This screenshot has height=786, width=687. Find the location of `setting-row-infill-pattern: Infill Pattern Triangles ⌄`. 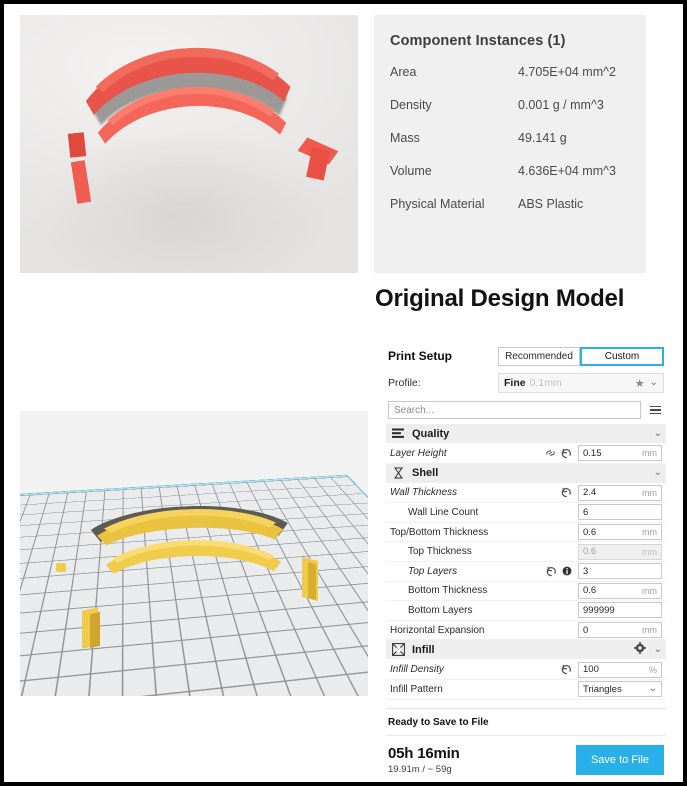

setting-row-infill-pattern: Infill Pattern Triangles ⌄ is located at coordinates (526, 690).